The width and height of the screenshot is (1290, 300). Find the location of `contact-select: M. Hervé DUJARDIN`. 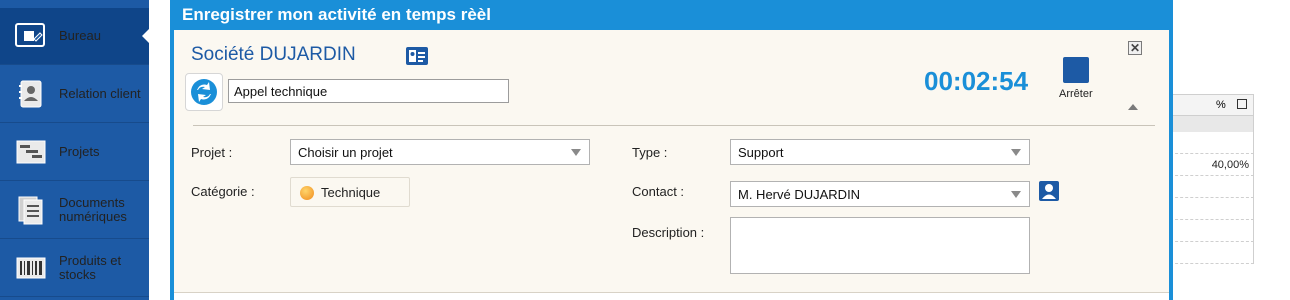

contact-select: M. Hervé DUJARDIN is located at coordinates (880, 194).